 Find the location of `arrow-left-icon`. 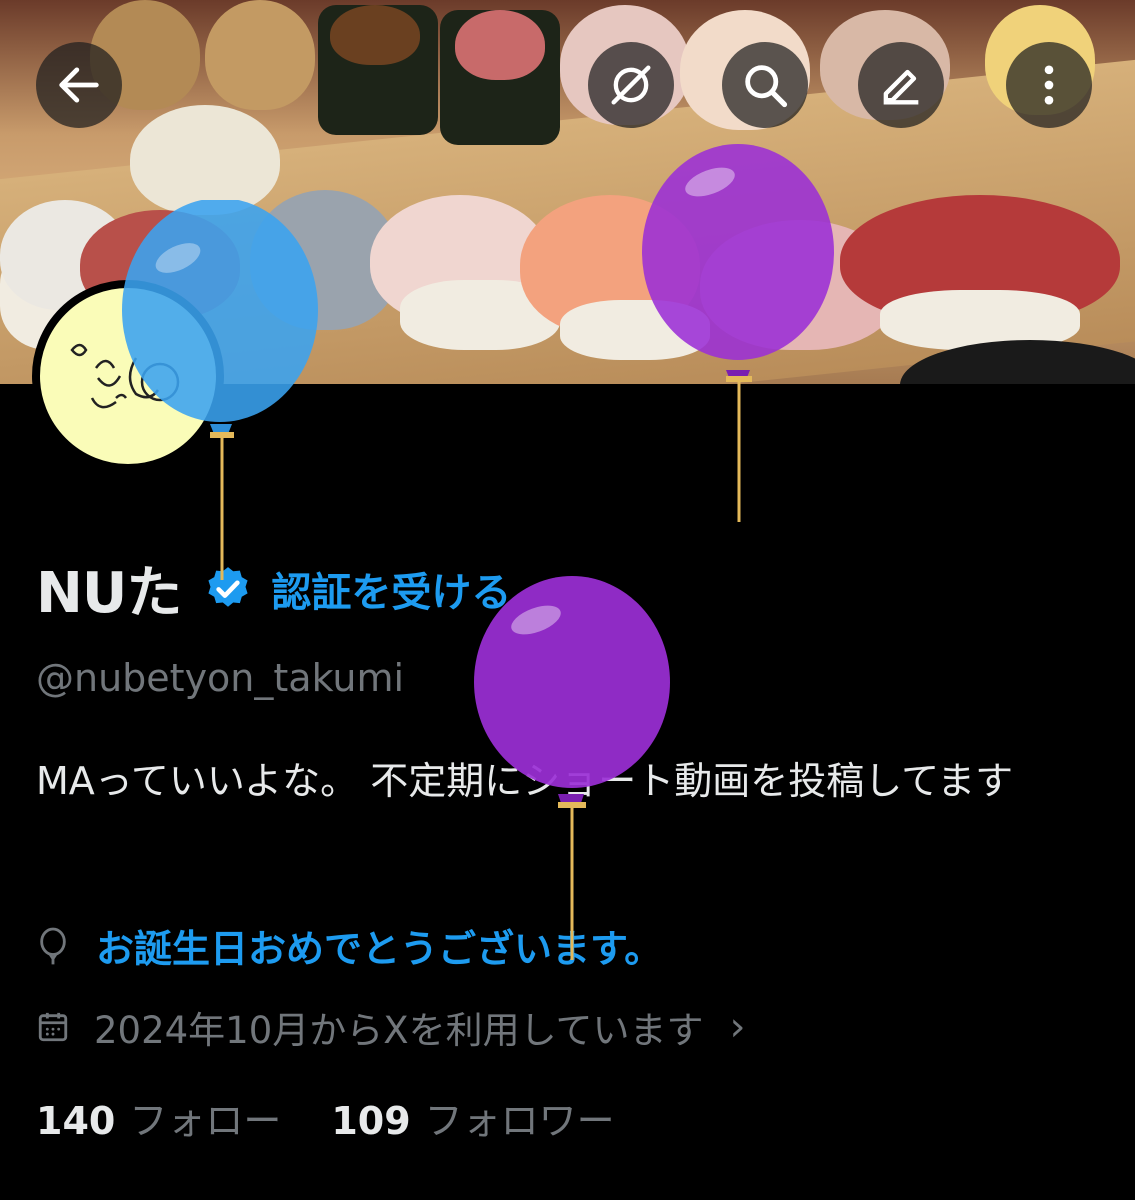

arrow-left-icon is located at coordinates (79, 85).